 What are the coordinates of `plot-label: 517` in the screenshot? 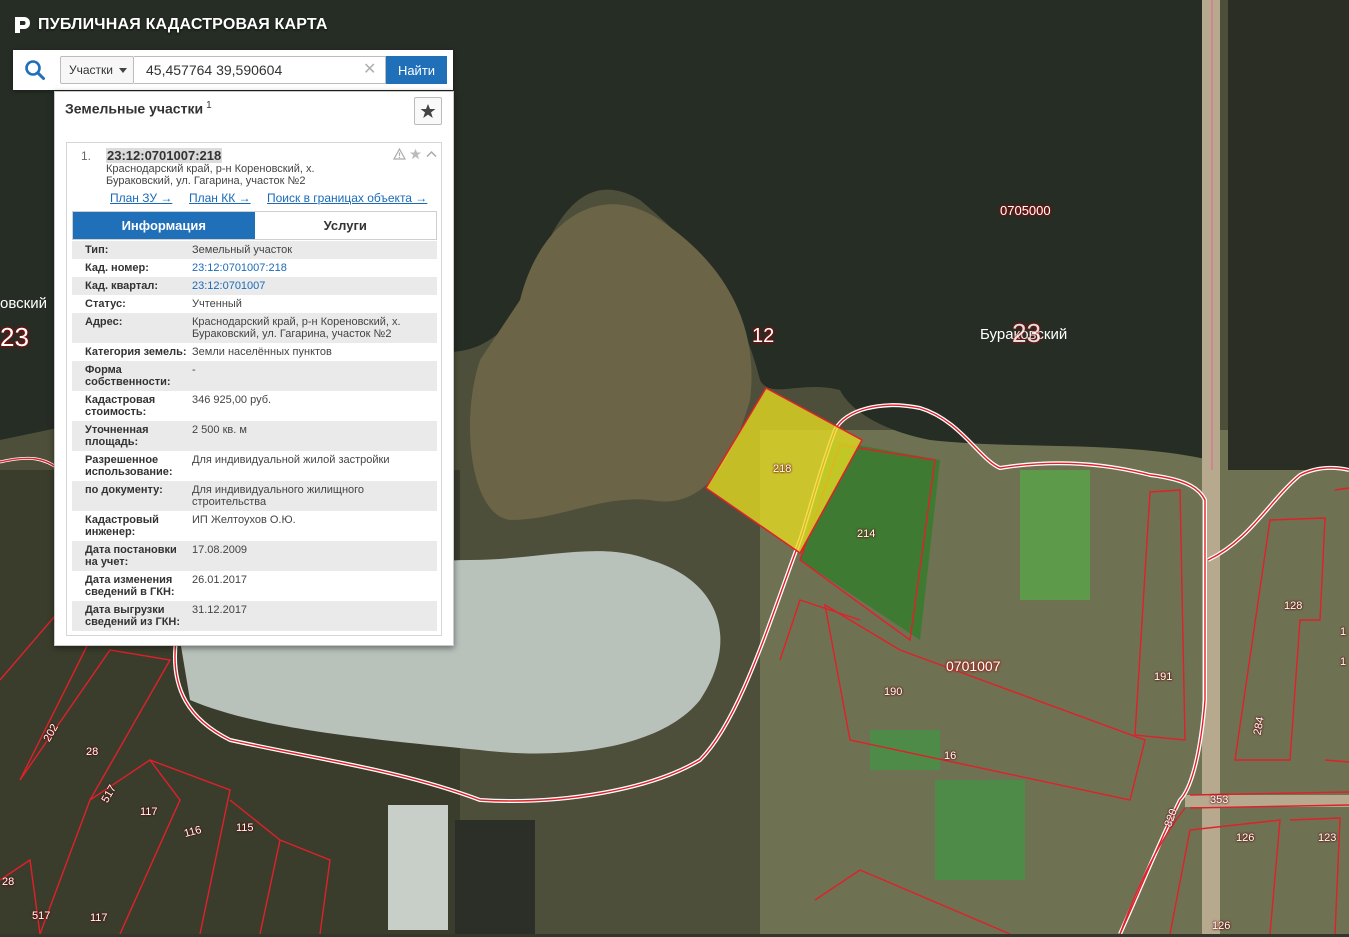 It's located at (41, 916).